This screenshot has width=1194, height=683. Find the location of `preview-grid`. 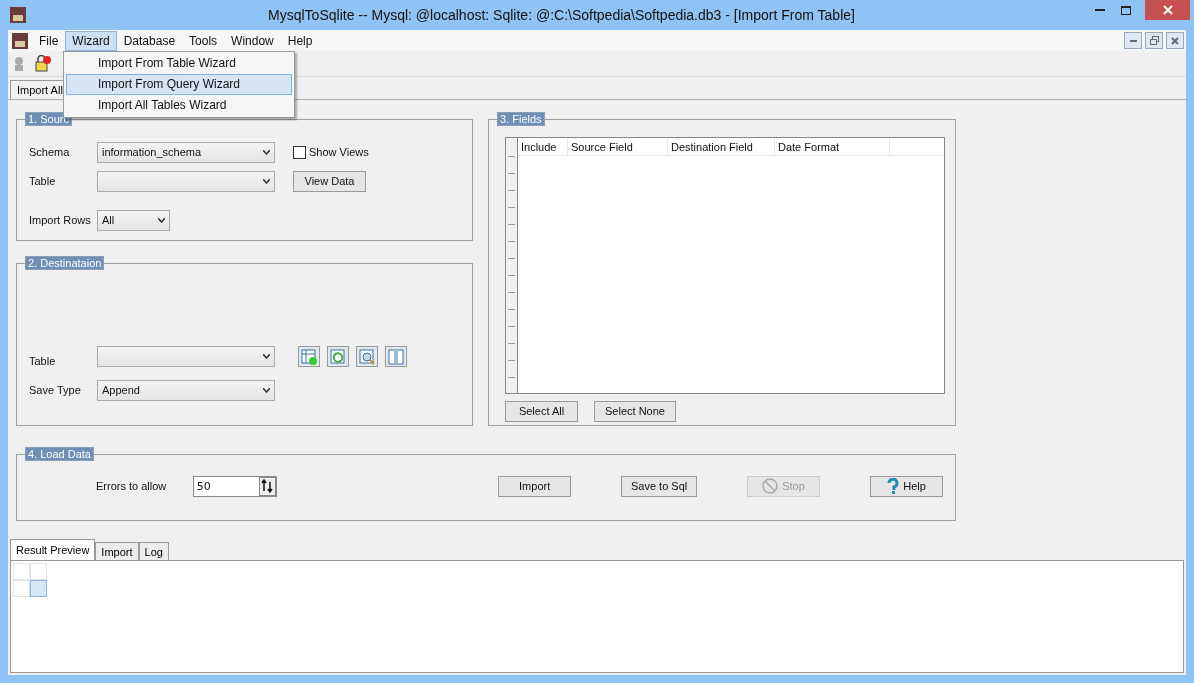

preview-grid is located at coordinates (30, 580).